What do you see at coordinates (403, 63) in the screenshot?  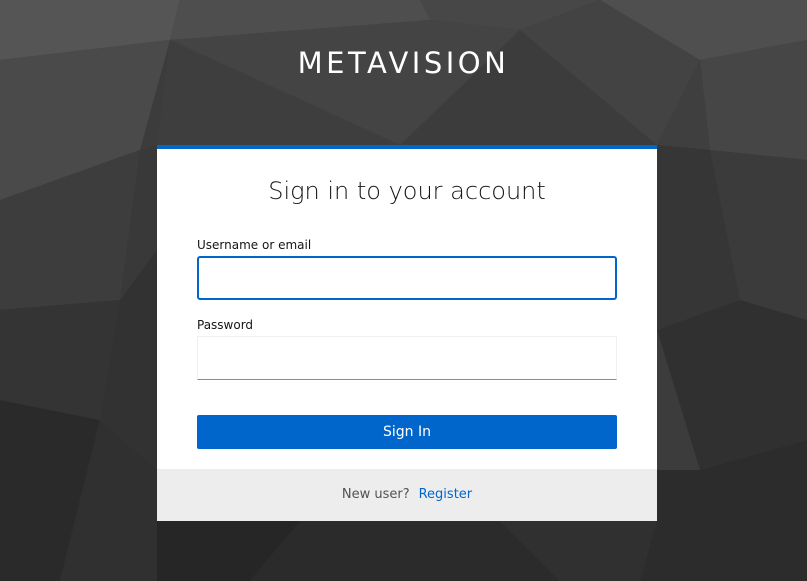 I see `brand-logo-text: METAVISION` at bounding box center [403, 63].